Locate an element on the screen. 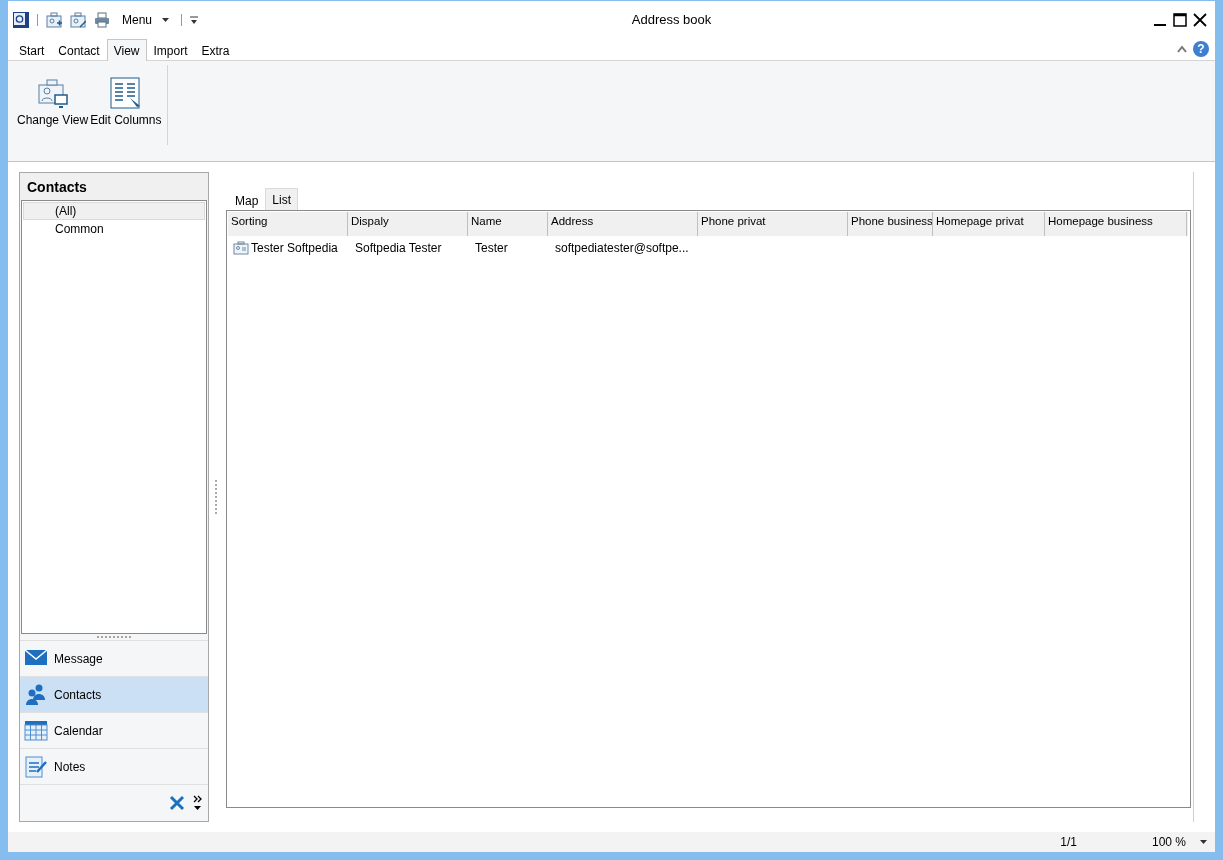  menu-button: Menu is located at coordinates (146, 19).